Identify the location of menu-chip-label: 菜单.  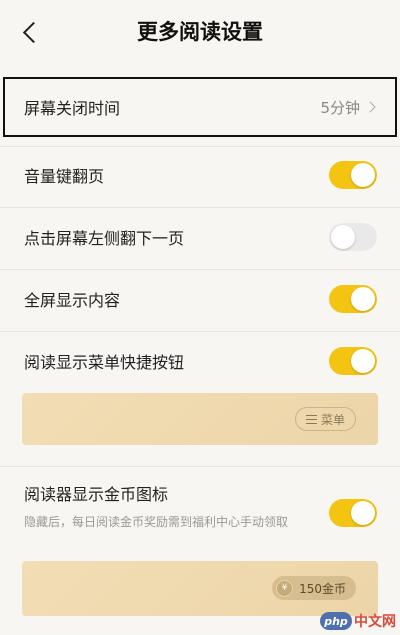
(332, 419).